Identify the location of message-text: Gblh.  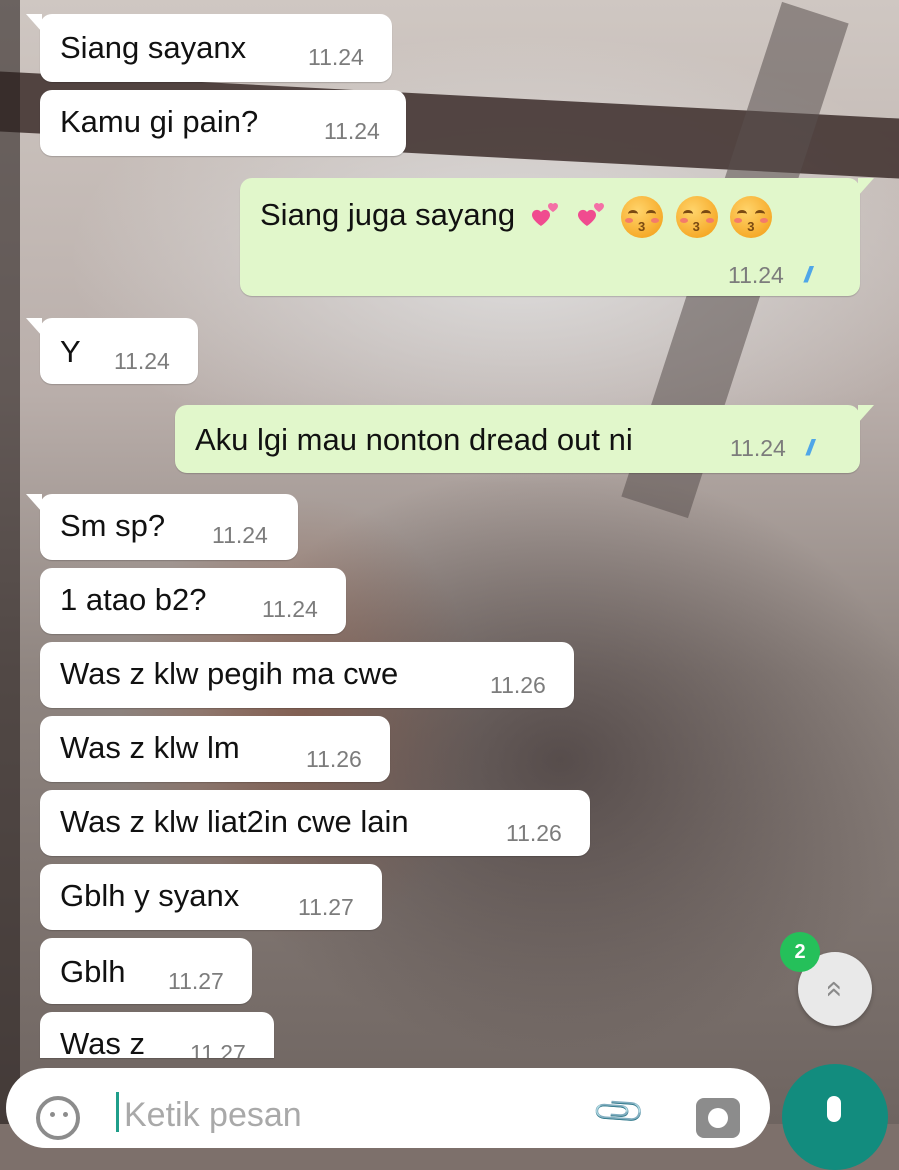
(93, 971).